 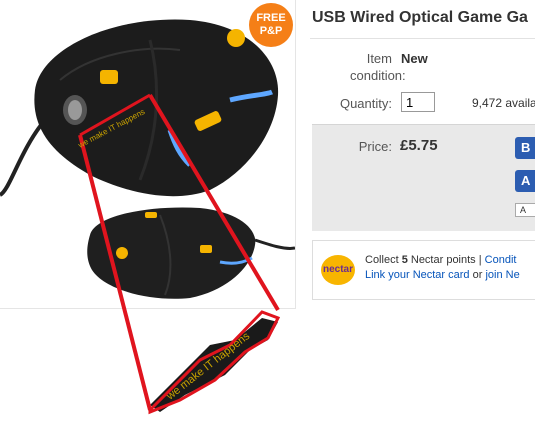 What do you see at coordinates (422, 38) in the screenshot?
I see `divider` at bounding box center [422, 38].